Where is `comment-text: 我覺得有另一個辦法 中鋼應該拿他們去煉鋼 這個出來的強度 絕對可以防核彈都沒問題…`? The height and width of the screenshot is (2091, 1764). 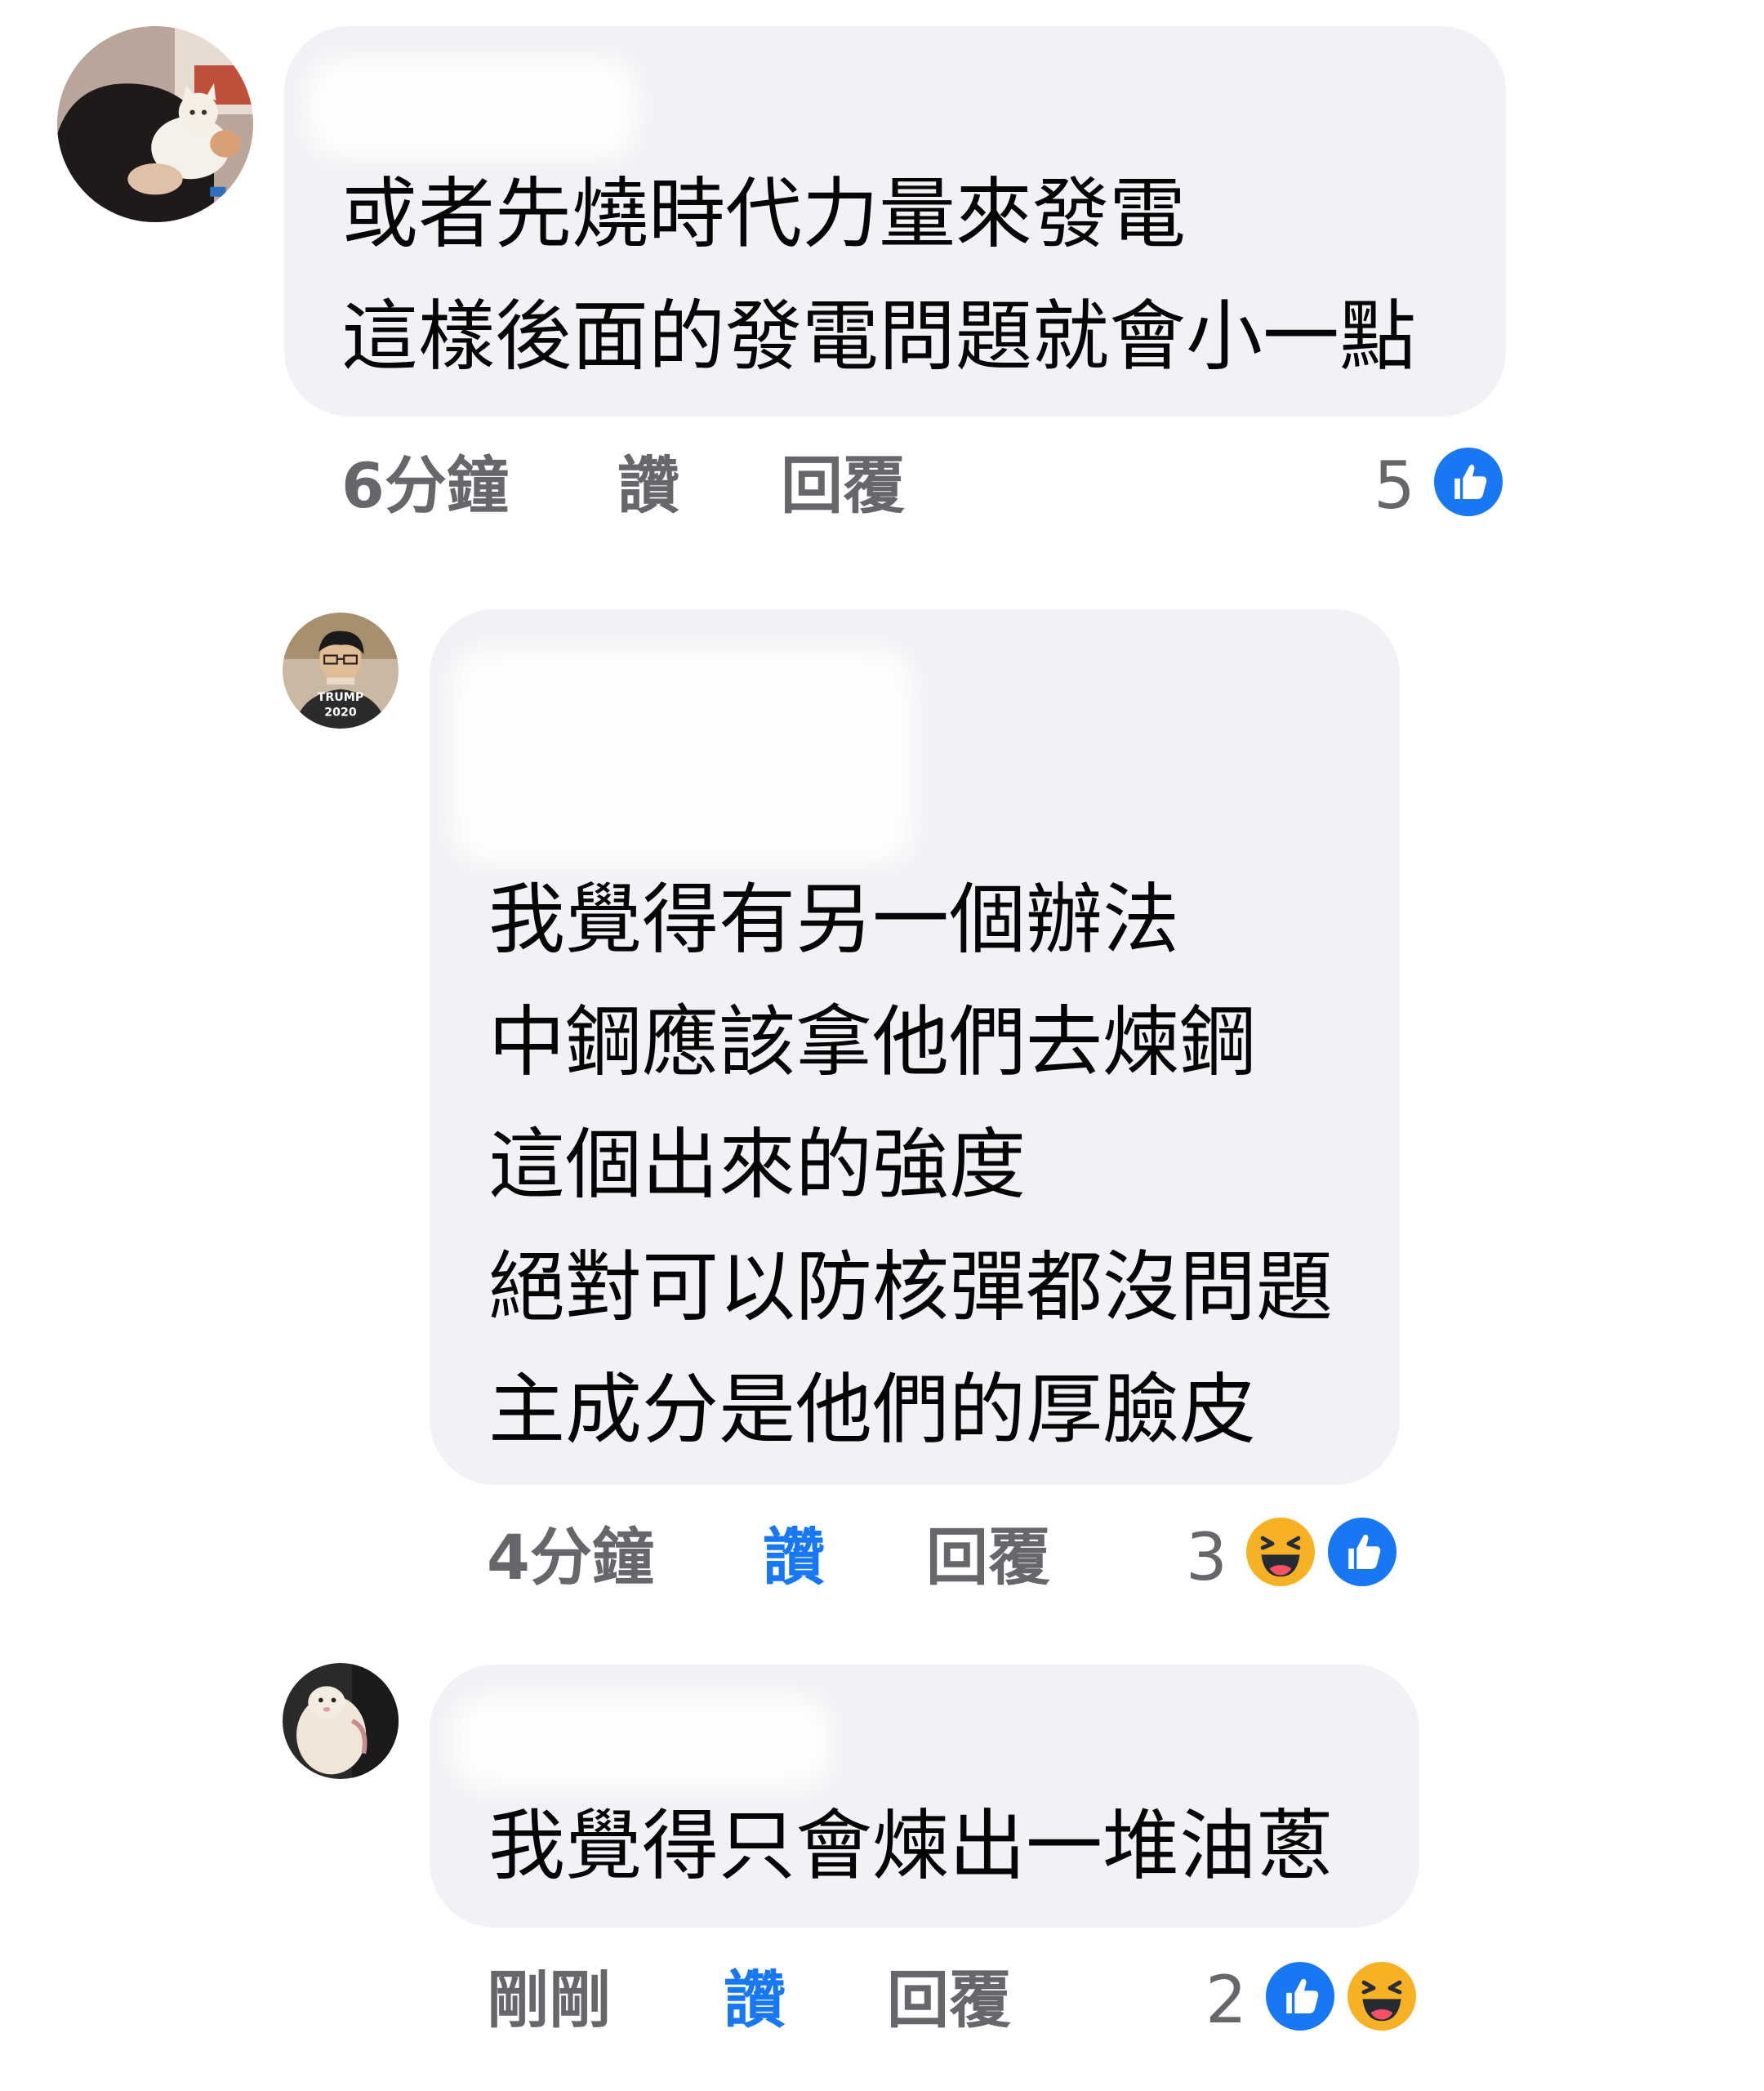
comment-text: 我覺得有另一個辦法 中鋼應該拿他們去煉鋼 這個出來的強度 絕對可以防核彈都沒問題… is located at coordinates (910, 1165).